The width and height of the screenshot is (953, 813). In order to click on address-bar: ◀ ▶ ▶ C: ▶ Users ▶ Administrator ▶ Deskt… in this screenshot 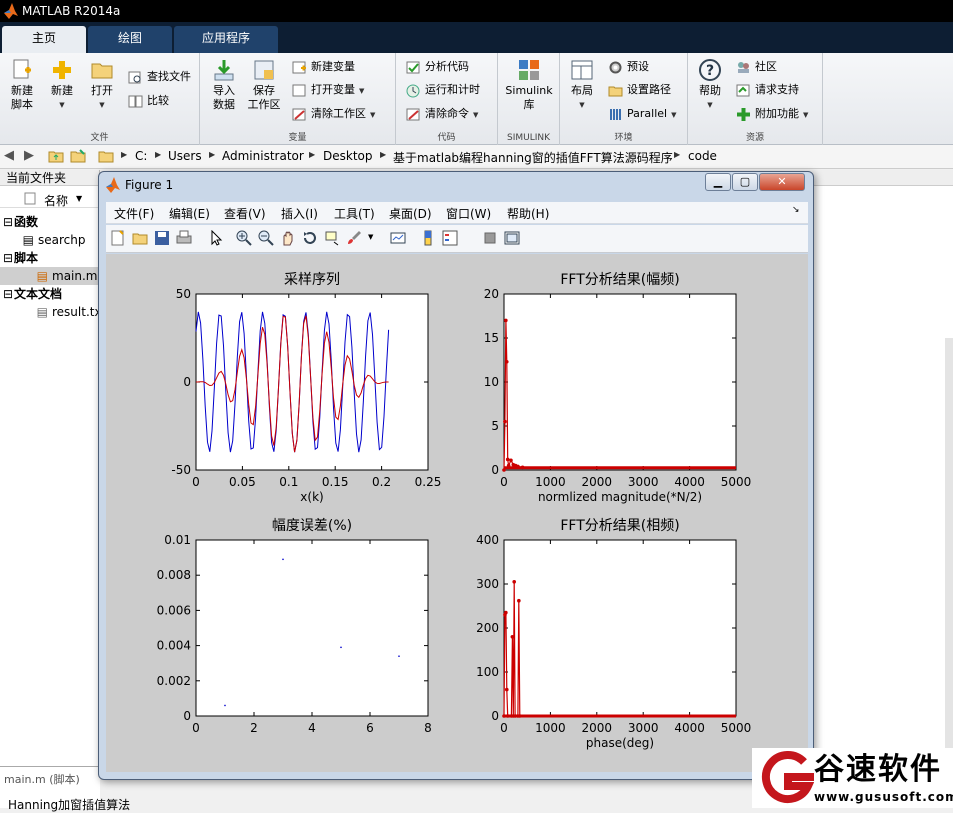, I will do `click(476, 157)`.